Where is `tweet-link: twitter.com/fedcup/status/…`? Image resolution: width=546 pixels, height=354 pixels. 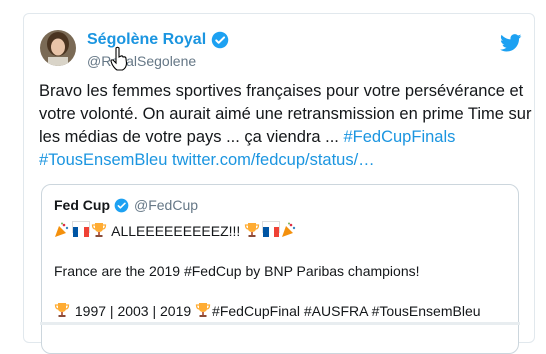
tweet-link: twitter.com/fedcup/status/… is located at coordinates (273, 160).